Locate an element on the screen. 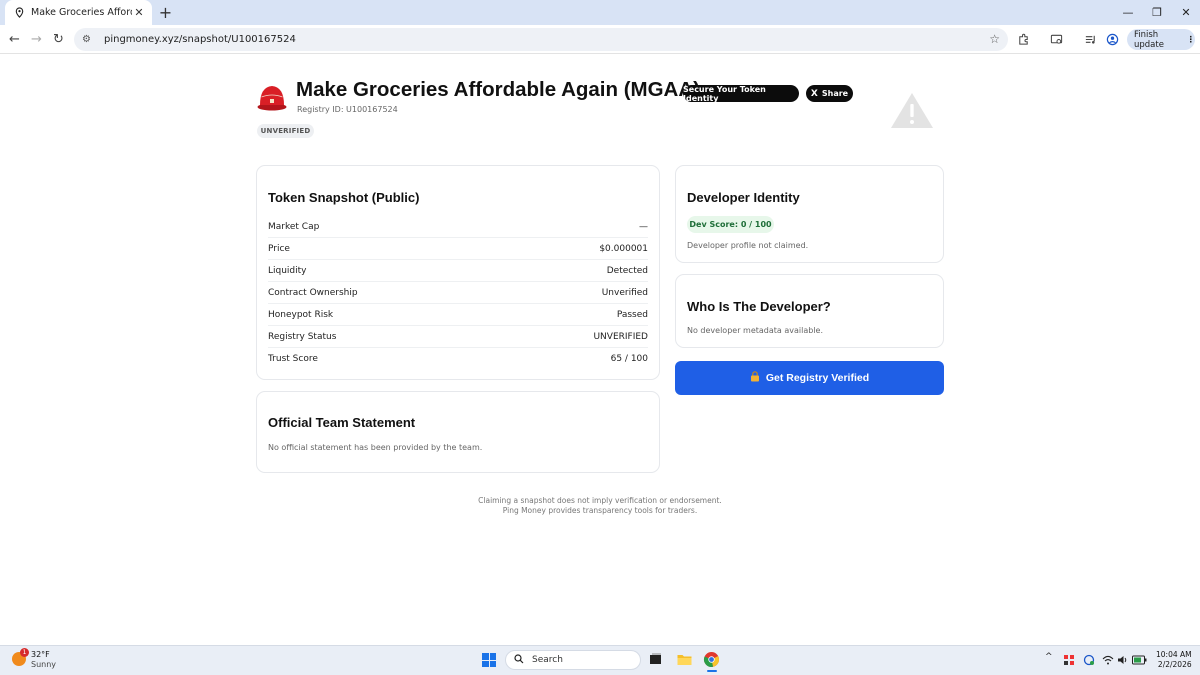  table-row: Trust Score 65 / 100 is located at coordinates (458, 359).